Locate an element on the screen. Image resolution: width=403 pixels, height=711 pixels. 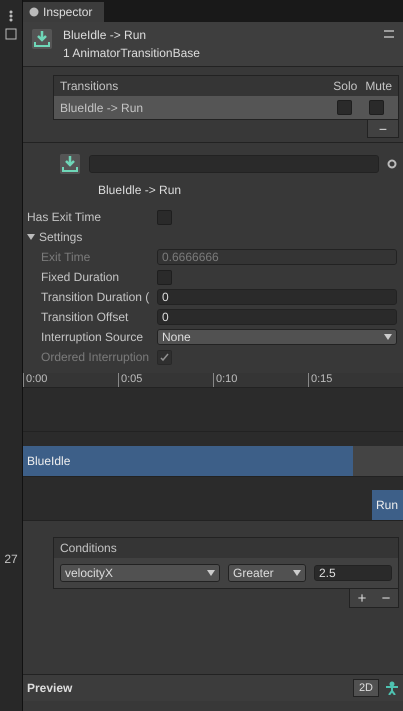
tick-label: 0:05 is located at coordinates (165, 380).